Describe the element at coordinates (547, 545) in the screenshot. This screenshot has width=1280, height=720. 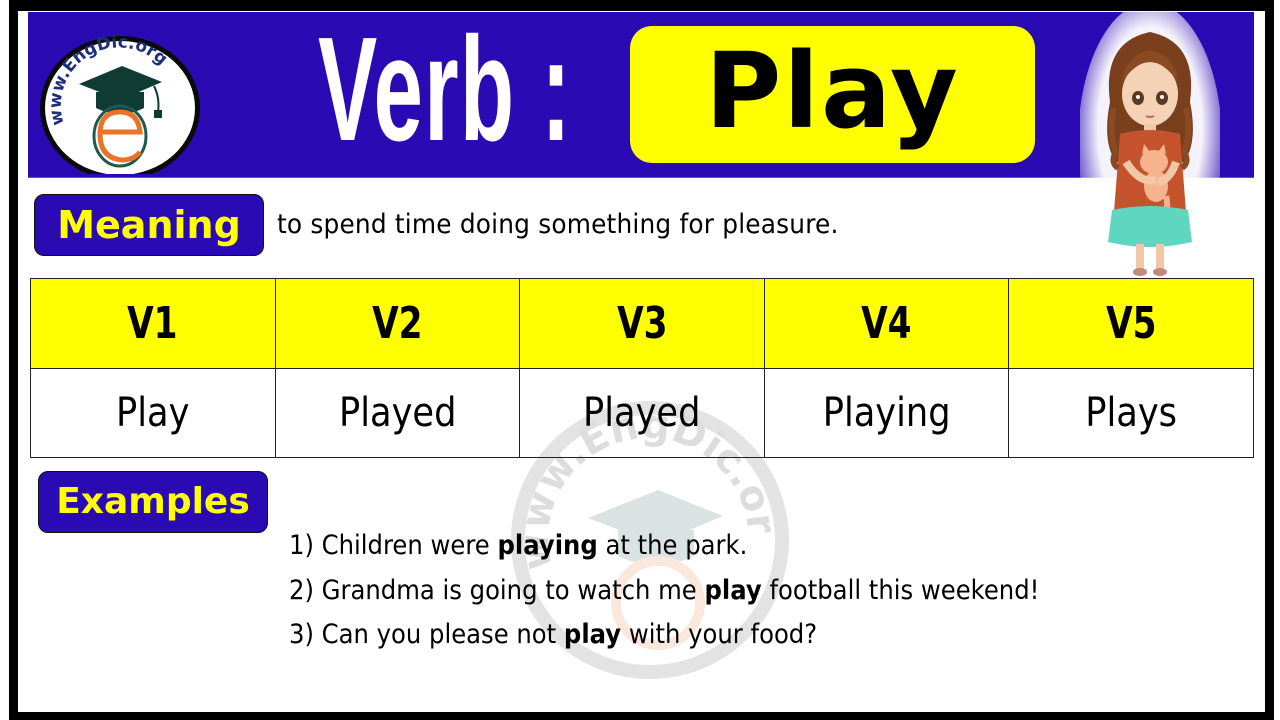
I see `example-keyword: playing` at that location.